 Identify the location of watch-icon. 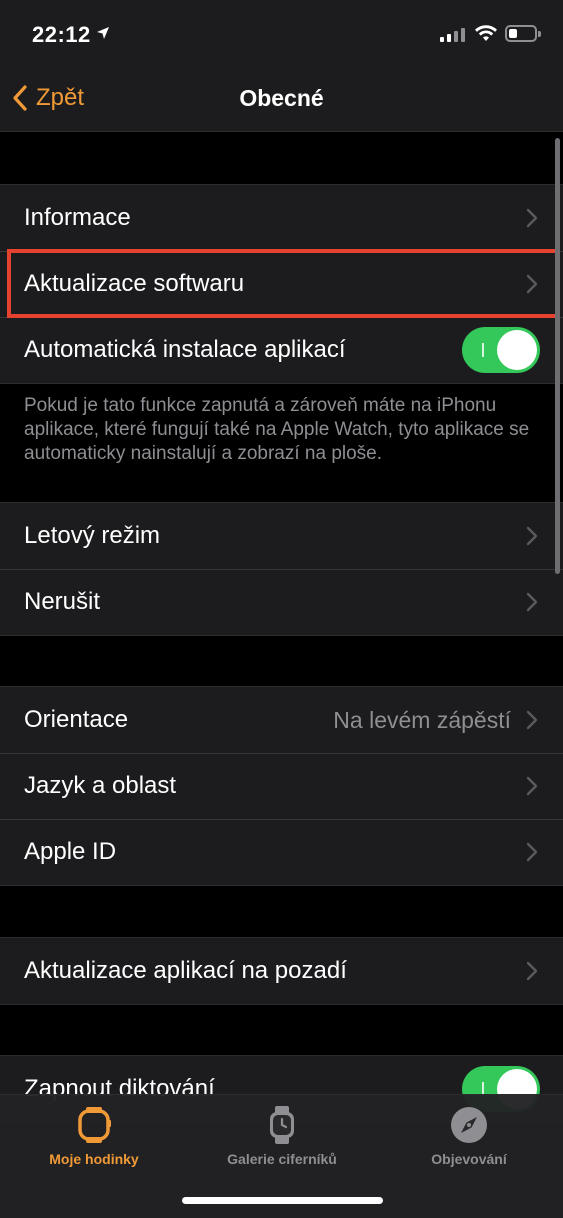
(94, 1125).